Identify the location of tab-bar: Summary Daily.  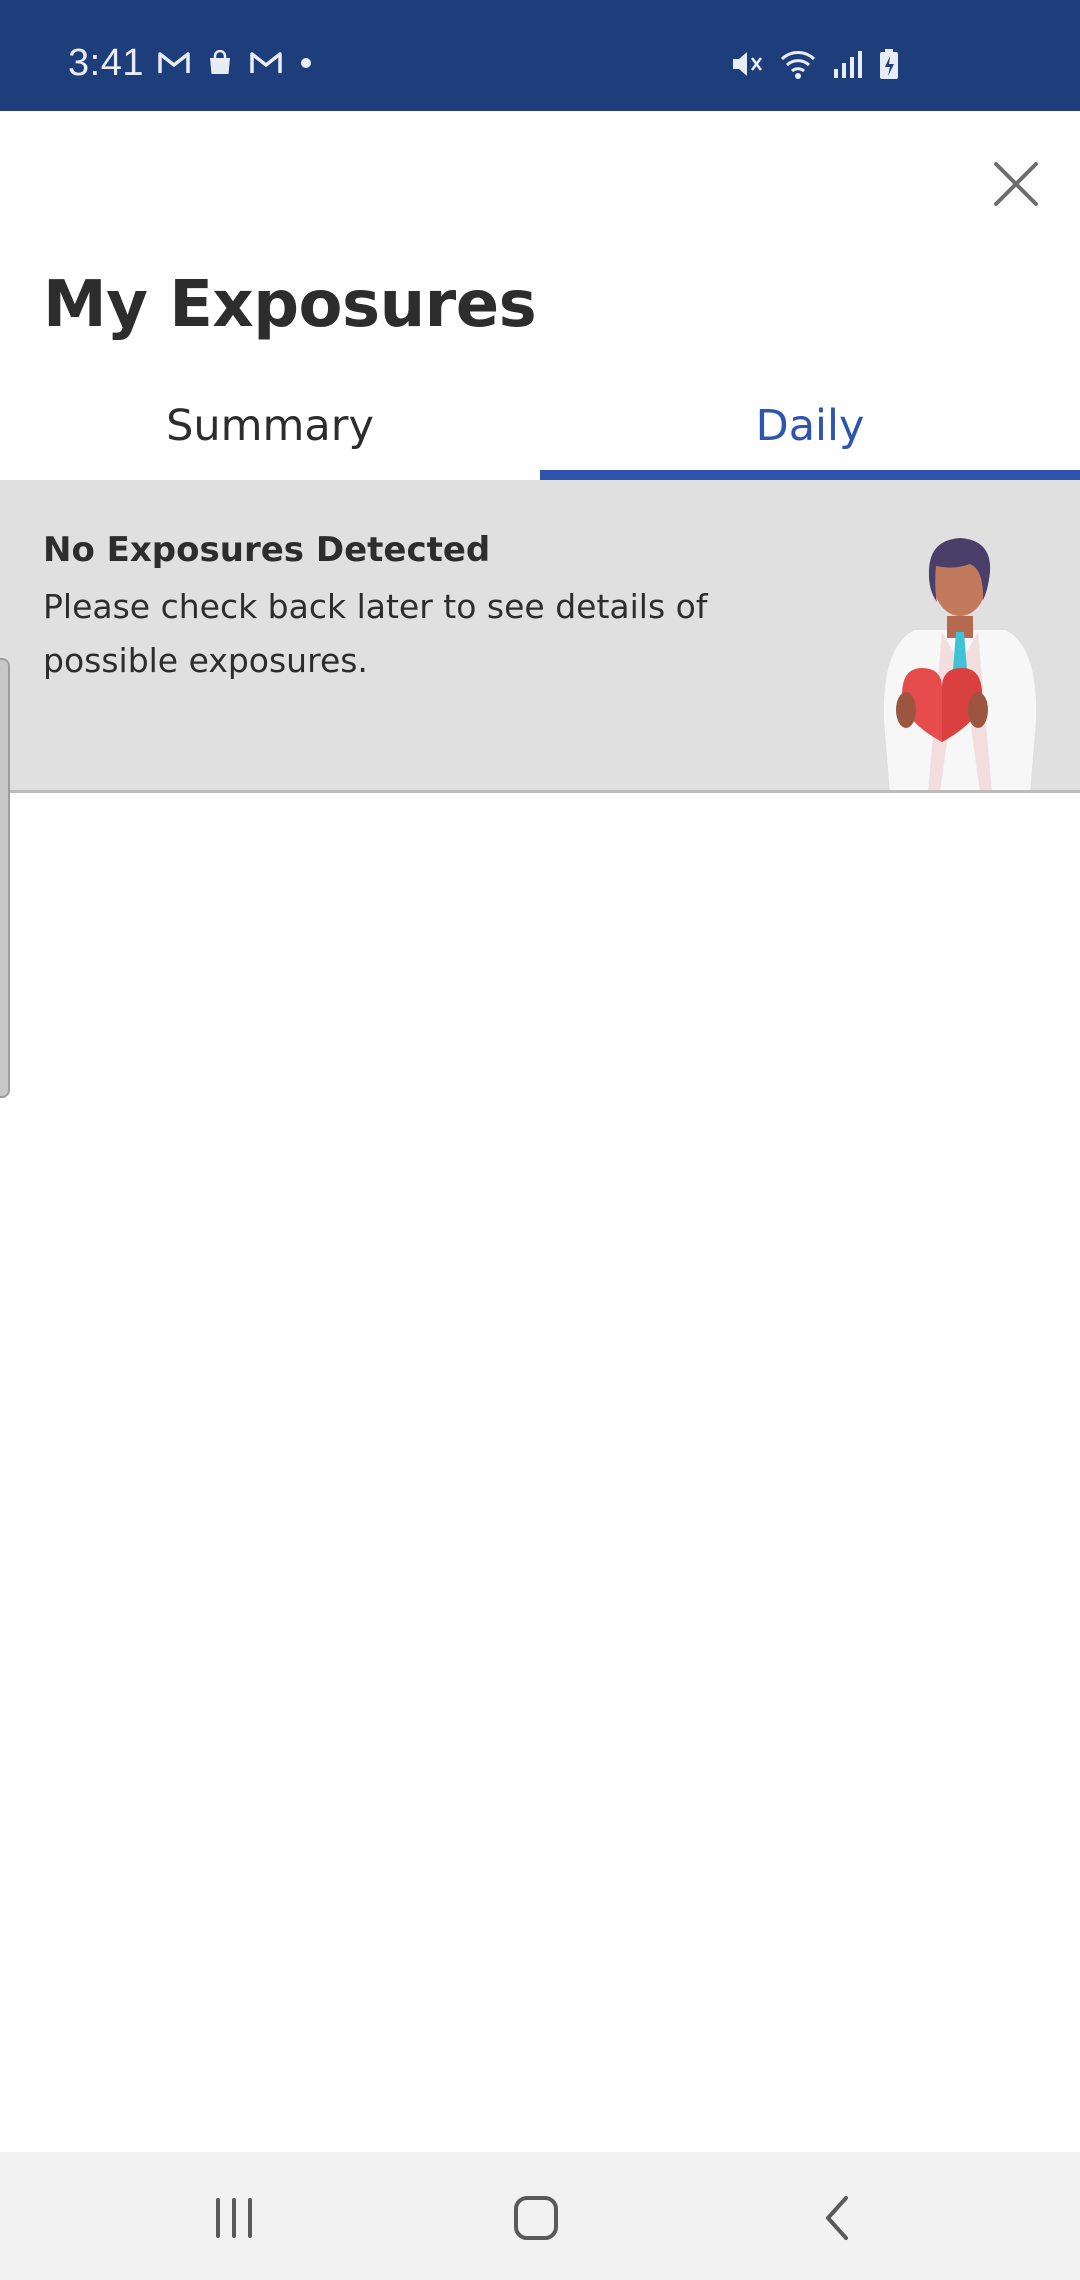
(540, 426).